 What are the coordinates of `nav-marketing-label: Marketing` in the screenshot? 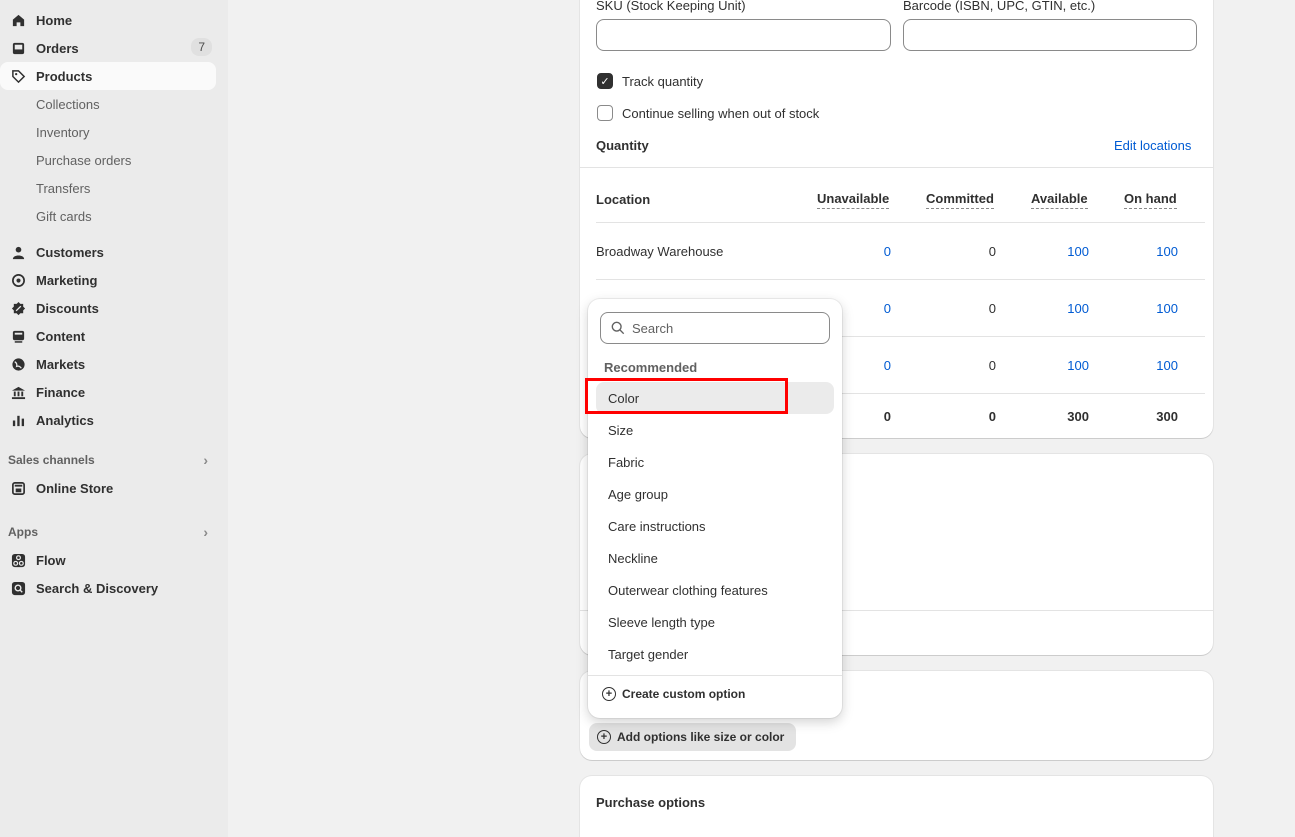 It's located at (67, 280).